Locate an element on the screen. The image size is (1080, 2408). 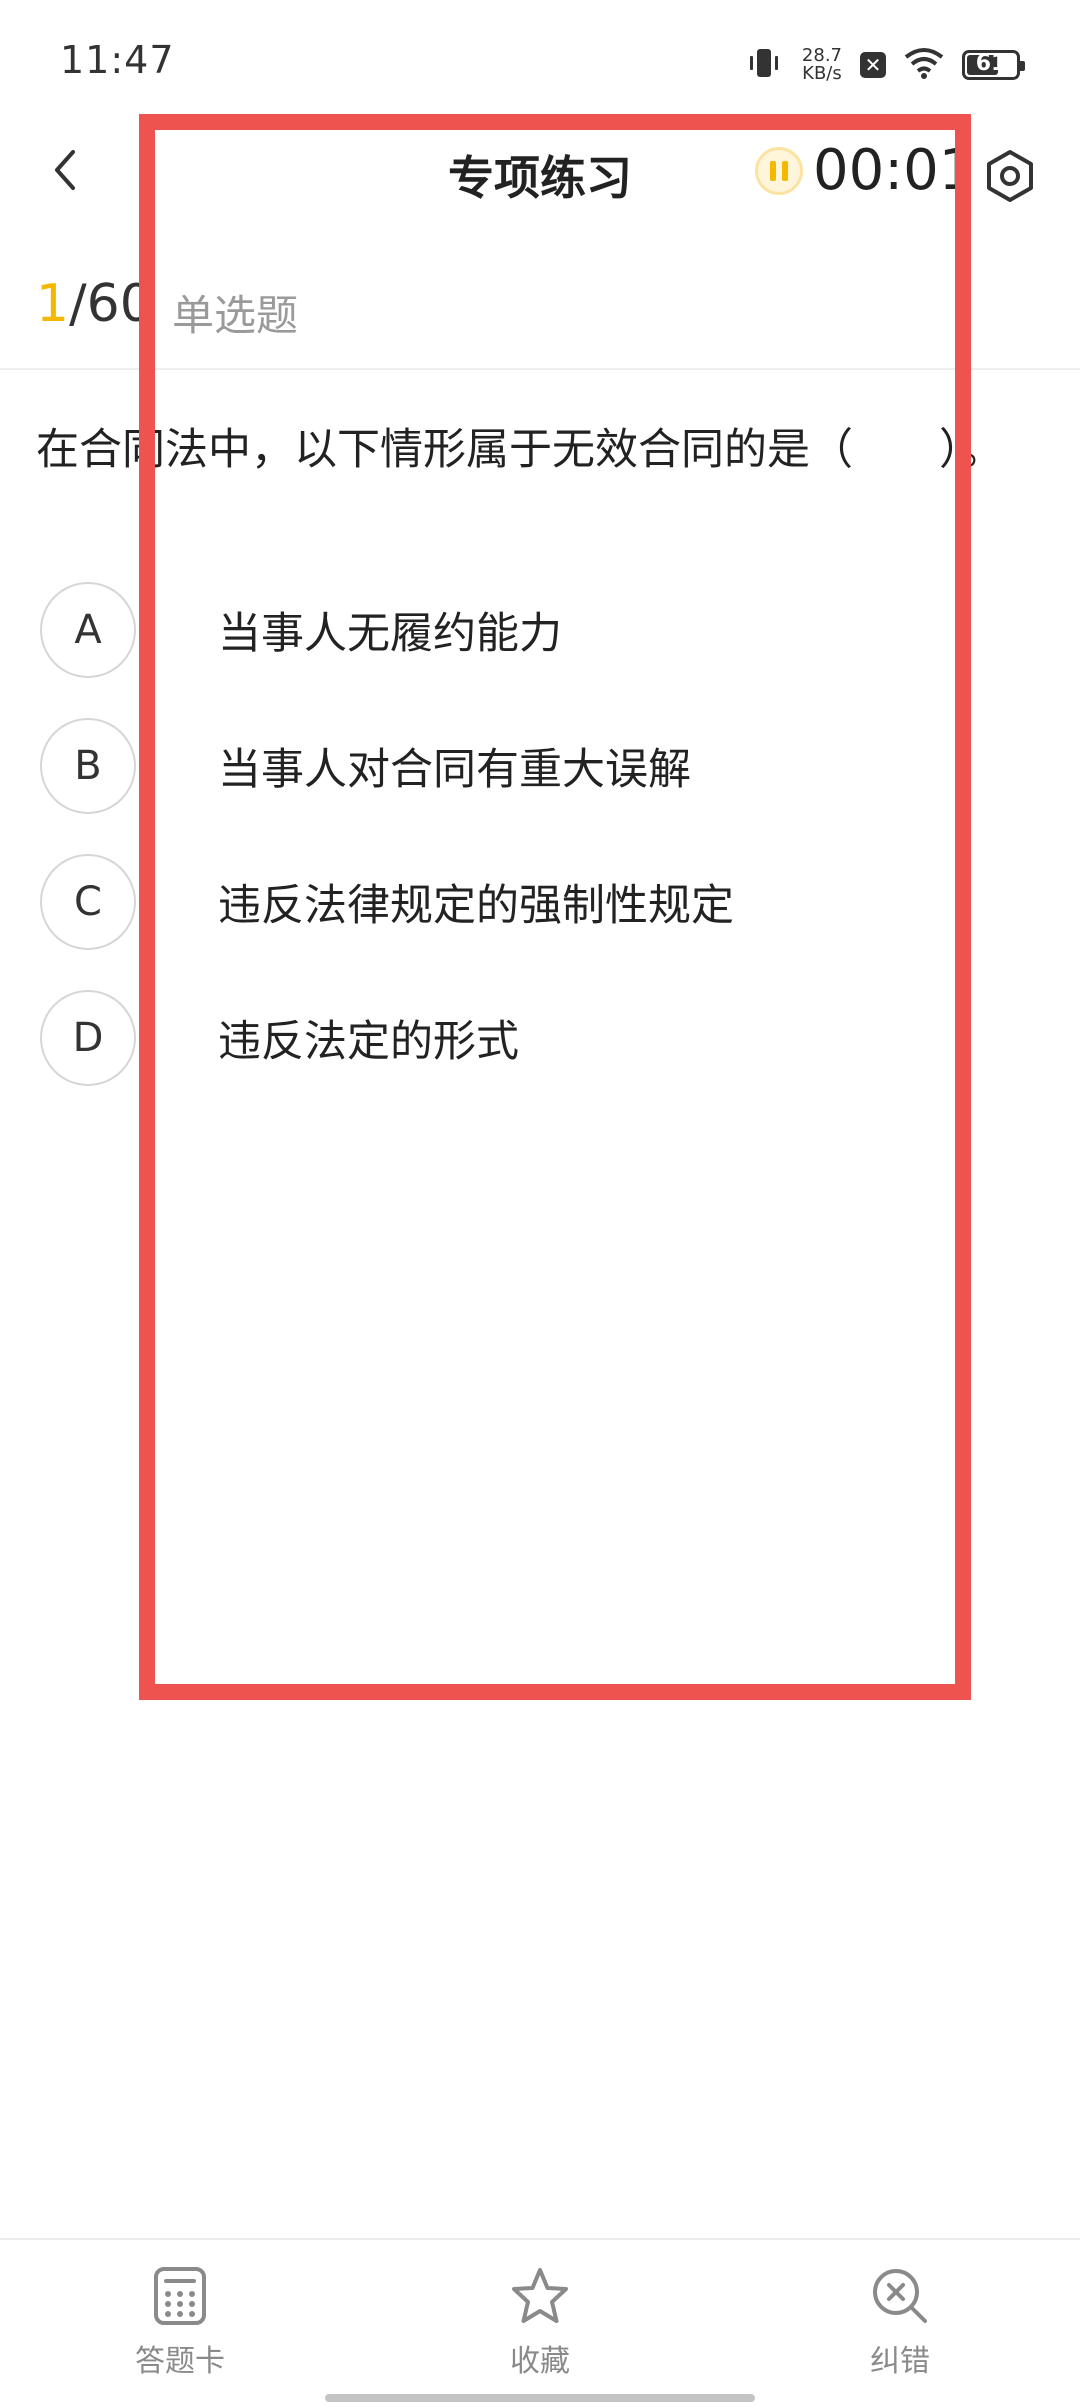
star-icon is located at coordinates (540, 2295).